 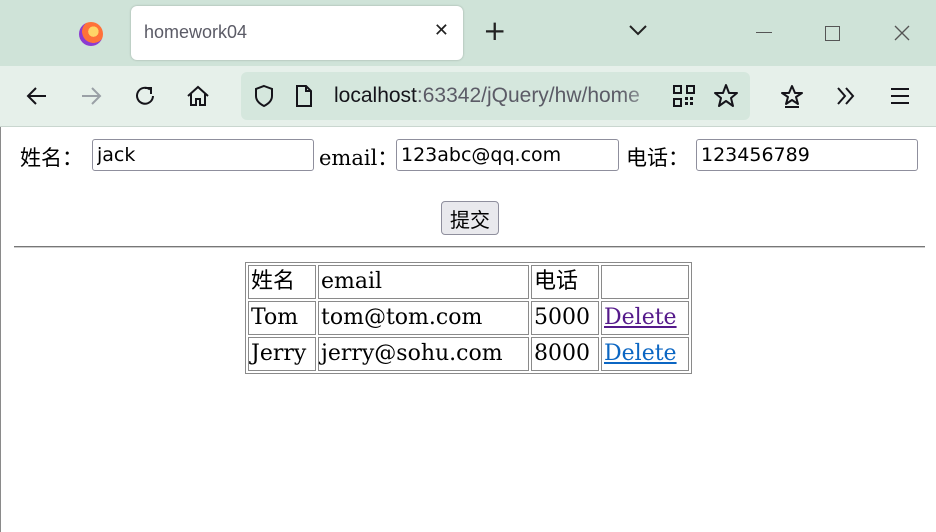 What do you see at coordinates (468, 33) in the screenshot?
I see `tab-bar: homework04 ✕ +` at bounding box center [468, 33].